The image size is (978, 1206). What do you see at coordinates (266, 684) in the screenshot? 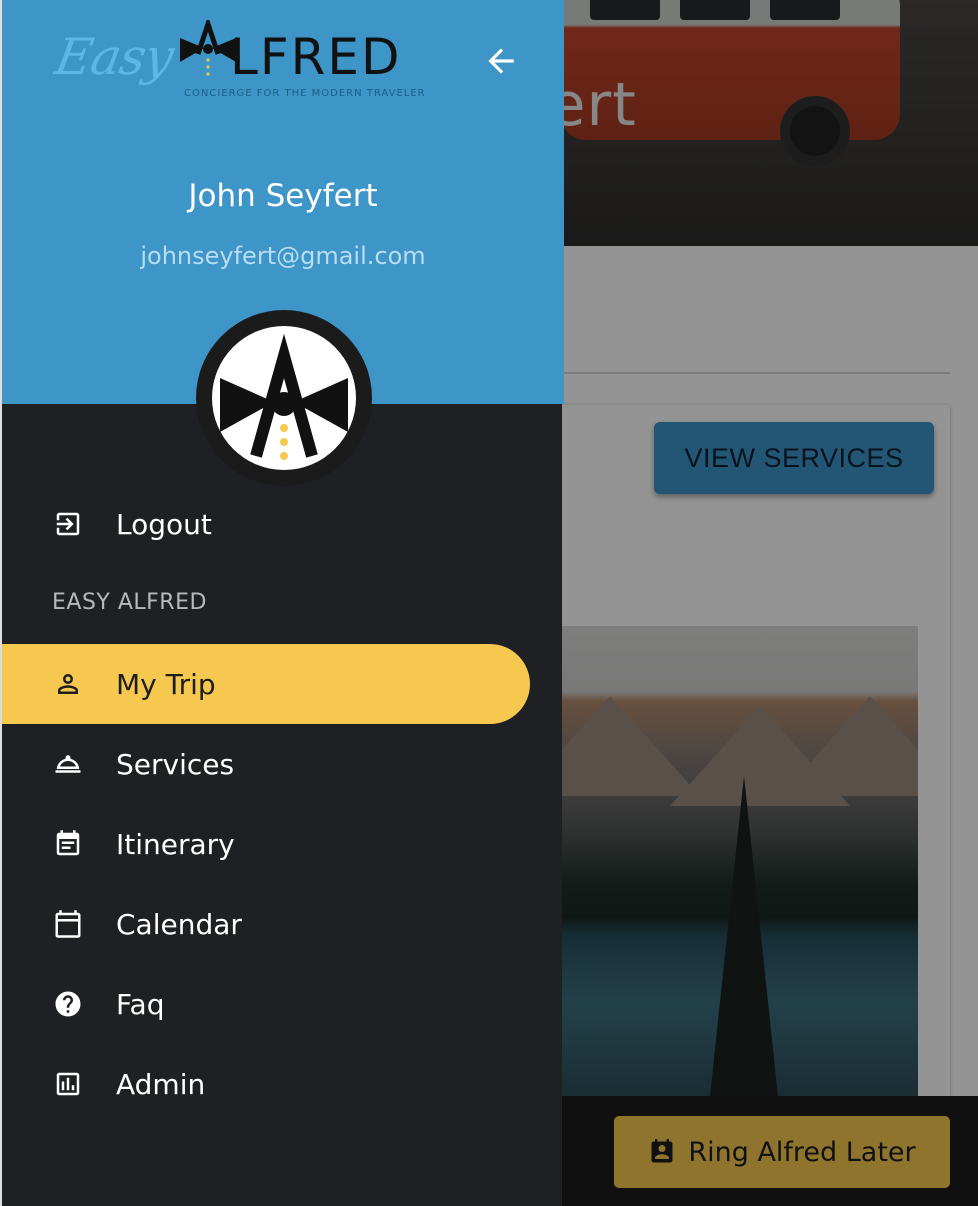
I see `menu-item-my-trip: My Trip` at bounding box center [266, 684].